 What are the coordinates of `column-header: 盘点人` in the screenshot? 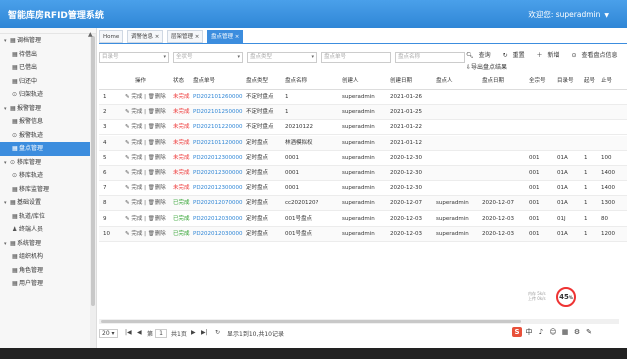 It's located at (444, 81).